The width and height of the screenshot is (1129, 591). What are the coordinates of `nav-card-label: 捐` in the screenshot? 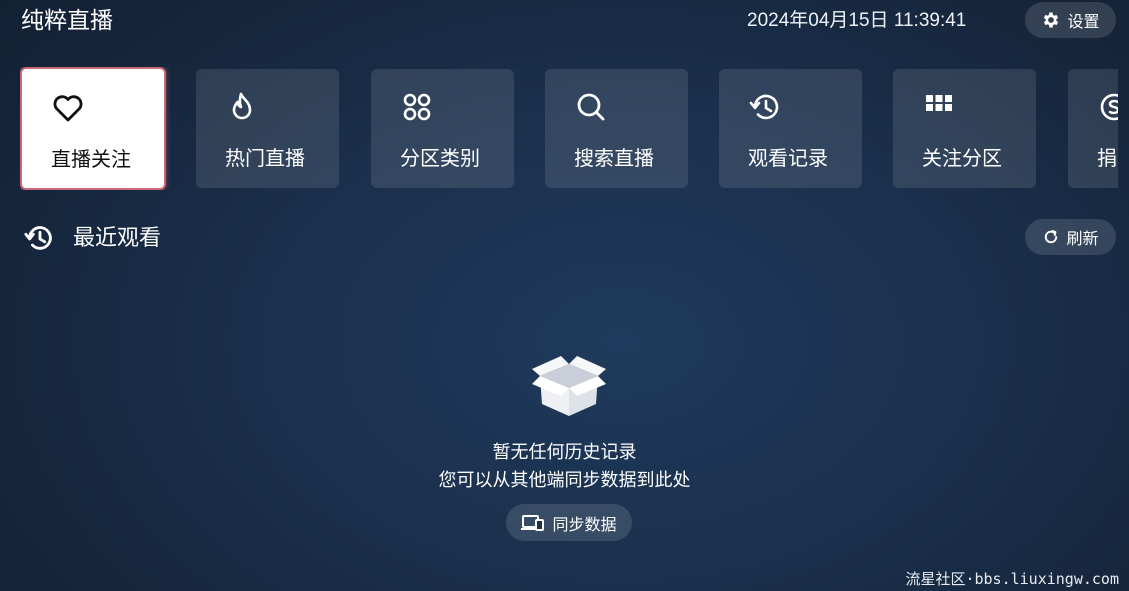 It's located at (1107, 158).